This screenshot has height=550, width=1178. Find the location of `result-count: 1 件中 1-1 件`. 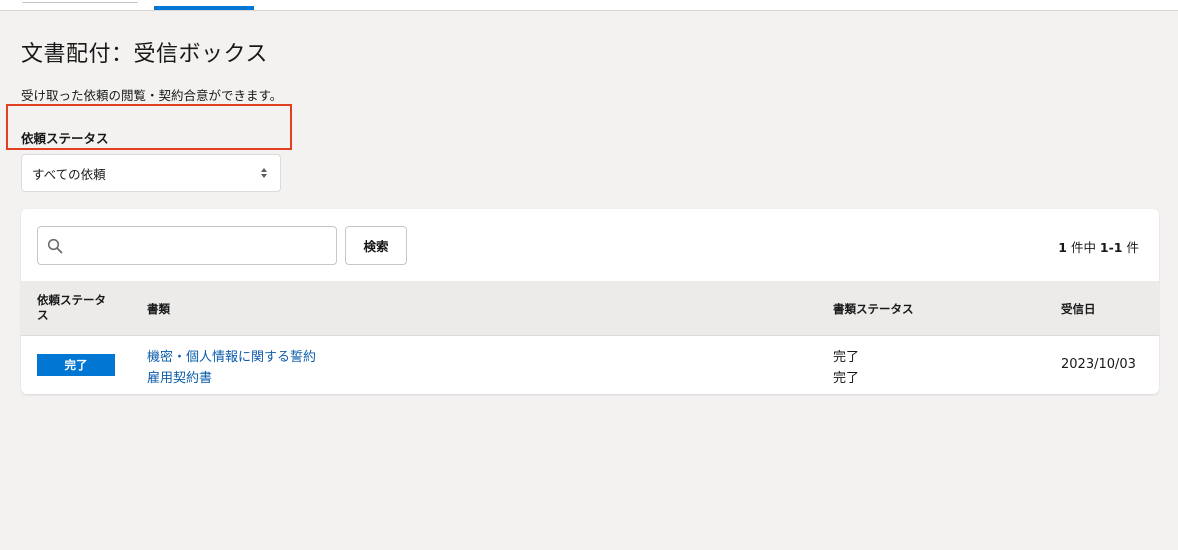

result-count: 1 件中 1-1 件 is located at coordinates (1098, 246).